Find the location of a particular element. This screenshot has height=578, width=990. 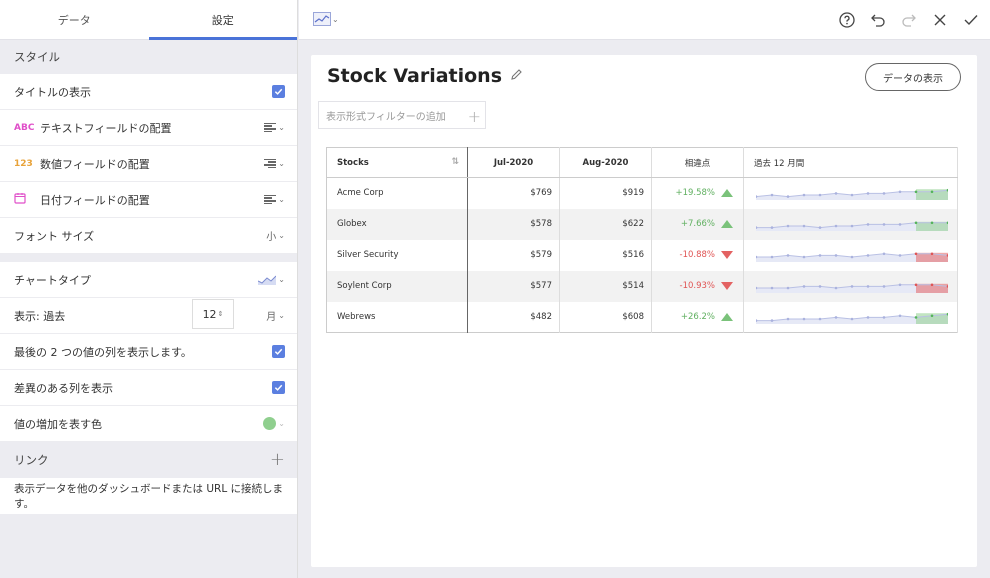

column-header-jul: Jul-2020 is located at coordinates (513, 162).